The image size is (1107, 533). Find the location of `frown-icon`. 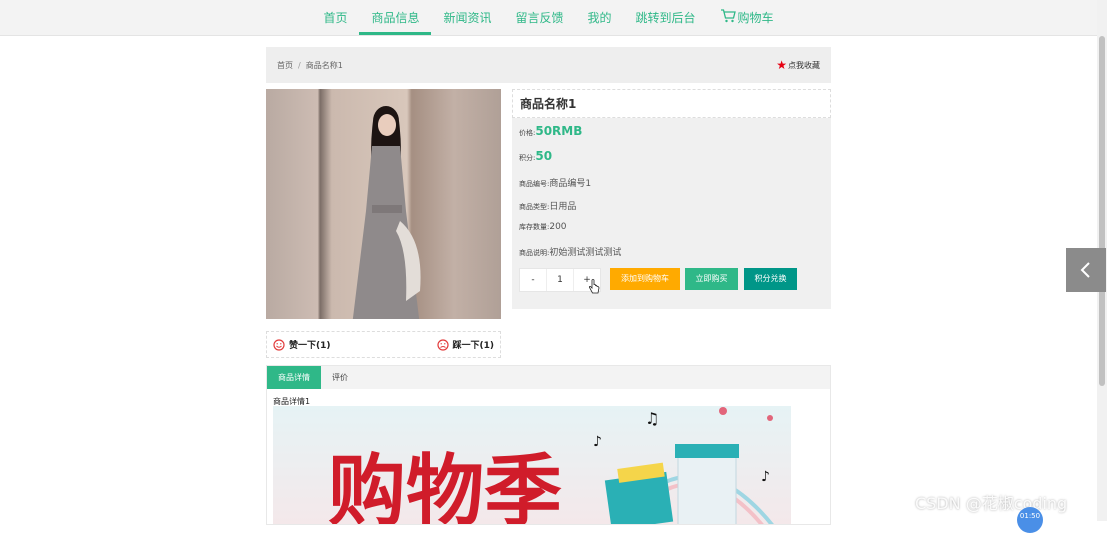

frown-icon is located at coordinates (442, 344).